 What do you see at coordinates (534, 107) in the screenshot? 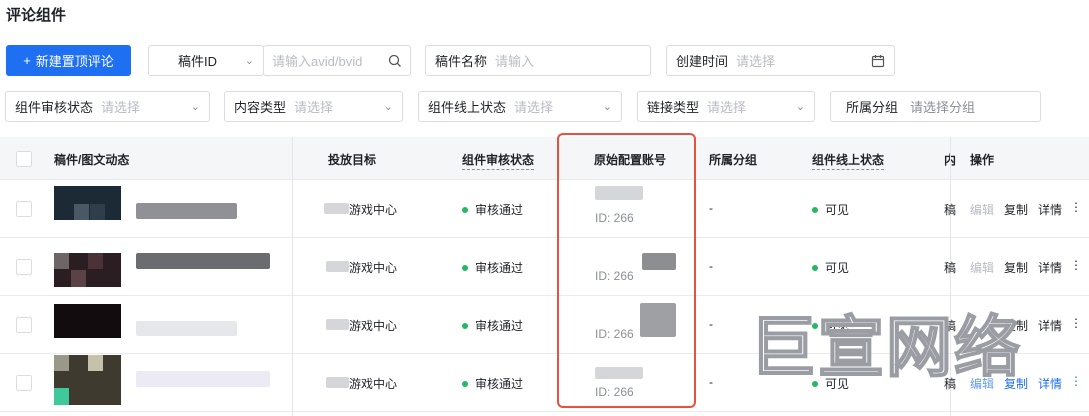
I see `filter-online-status-placeholder: 请选择` at bounding box center [534, 107].